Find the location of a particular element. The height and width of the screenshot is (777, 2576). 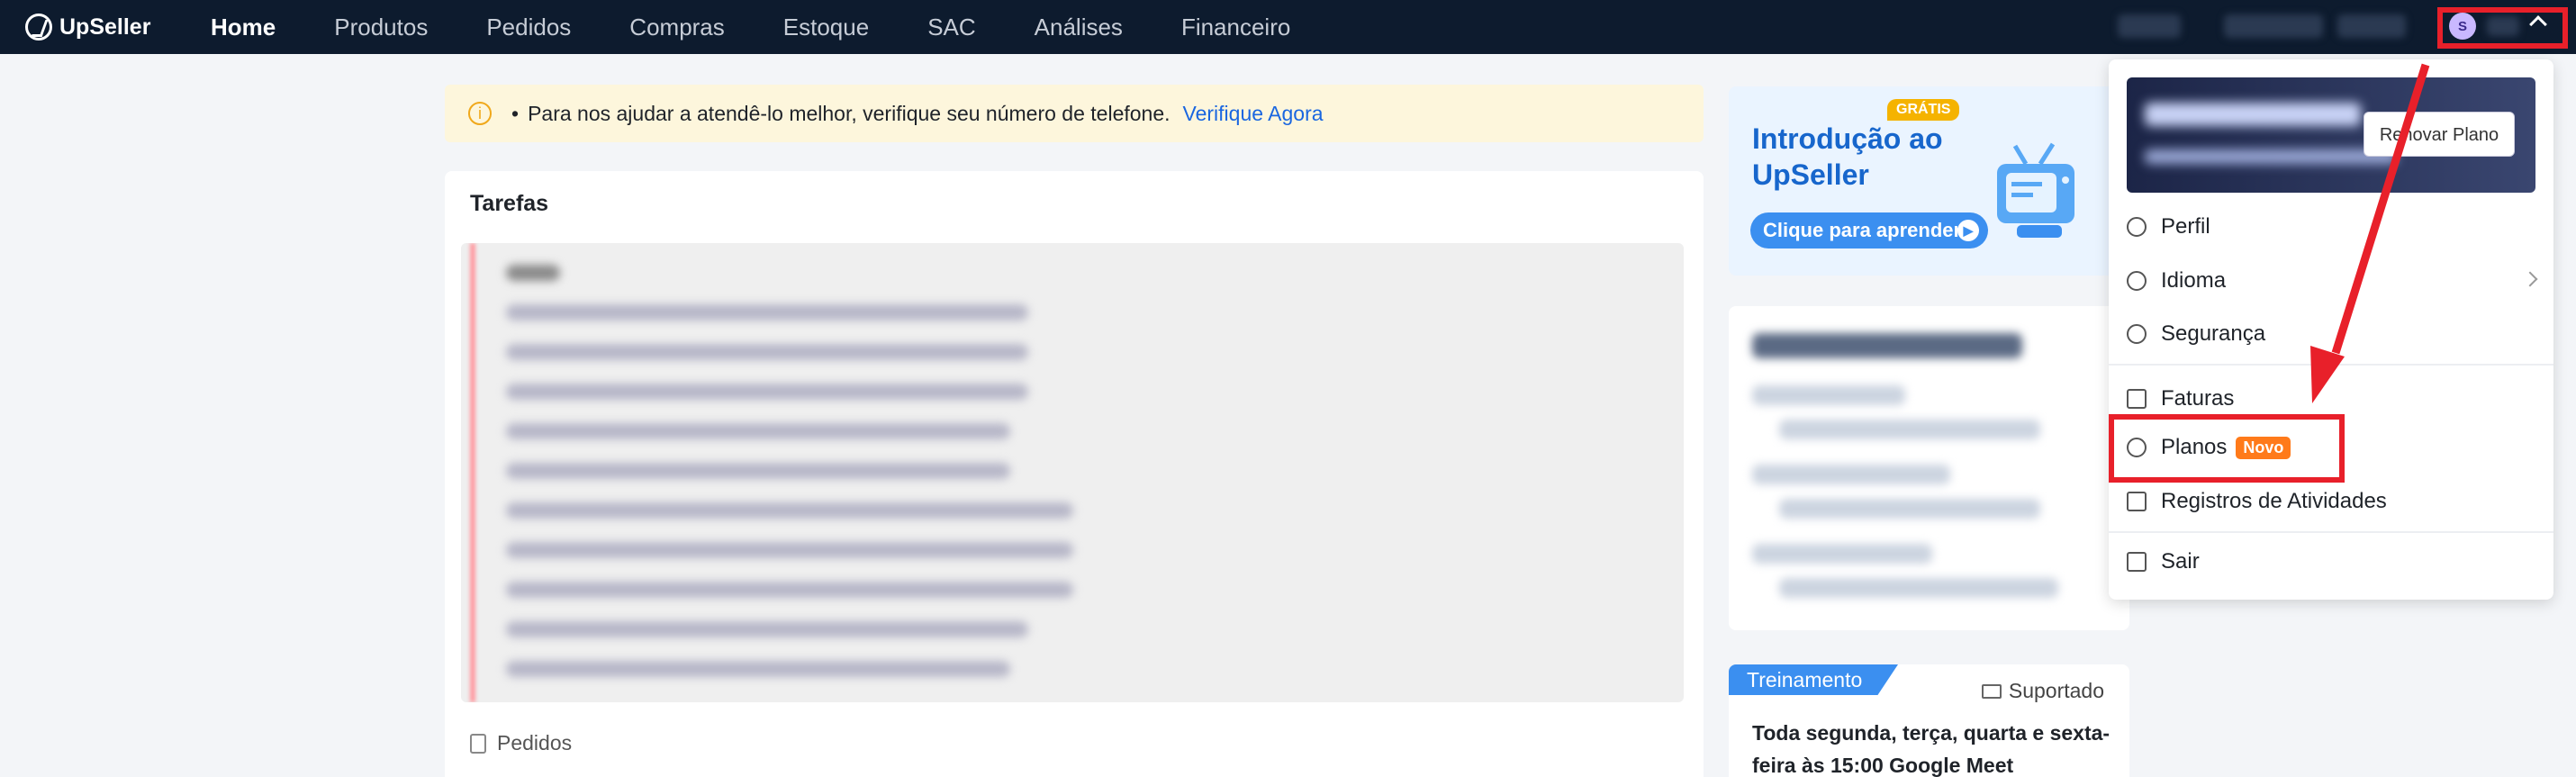

play-arrow-icon: ▶ is located at coordinates (1968, 230).